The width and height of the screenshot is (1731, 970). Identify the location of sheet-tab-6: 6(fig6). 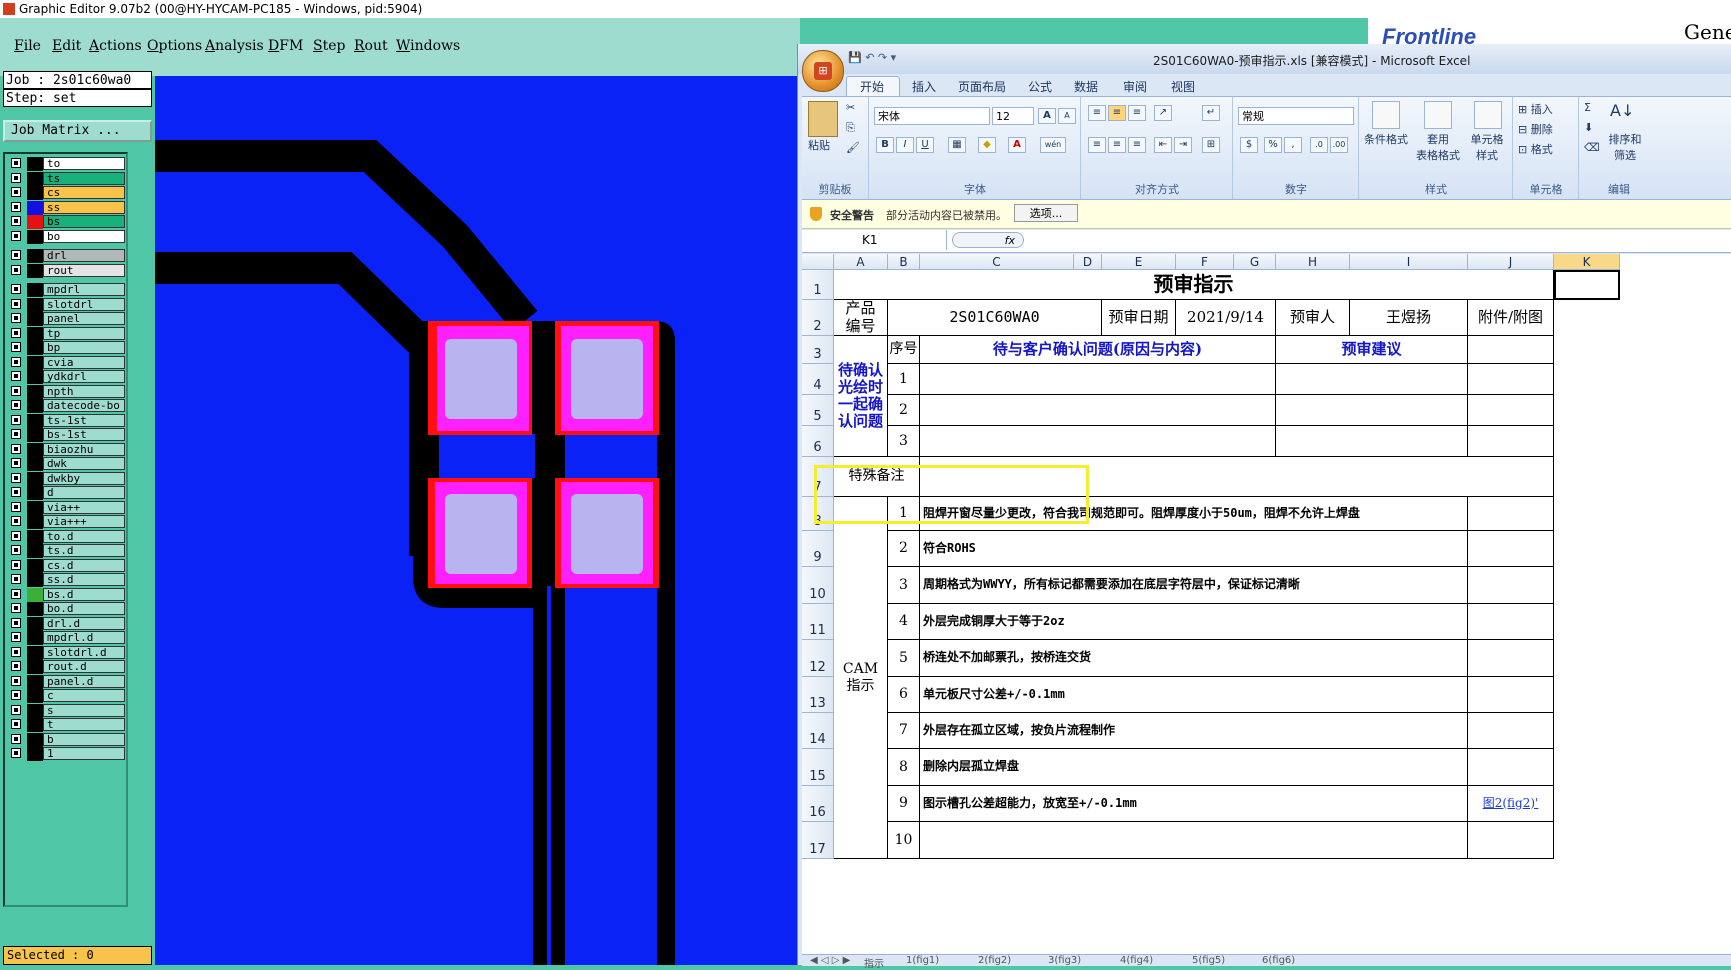
(1278, 960).